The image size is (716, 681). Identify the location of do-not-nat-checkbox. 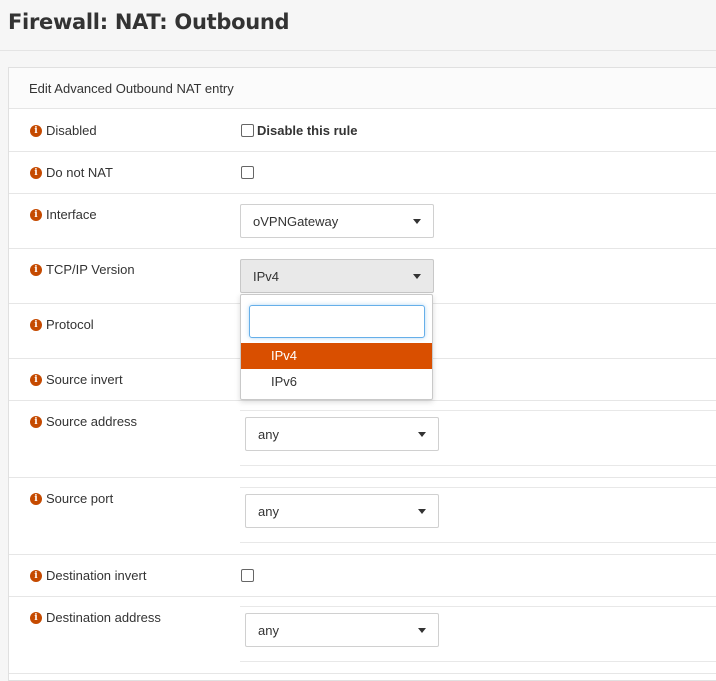
(247, 172).